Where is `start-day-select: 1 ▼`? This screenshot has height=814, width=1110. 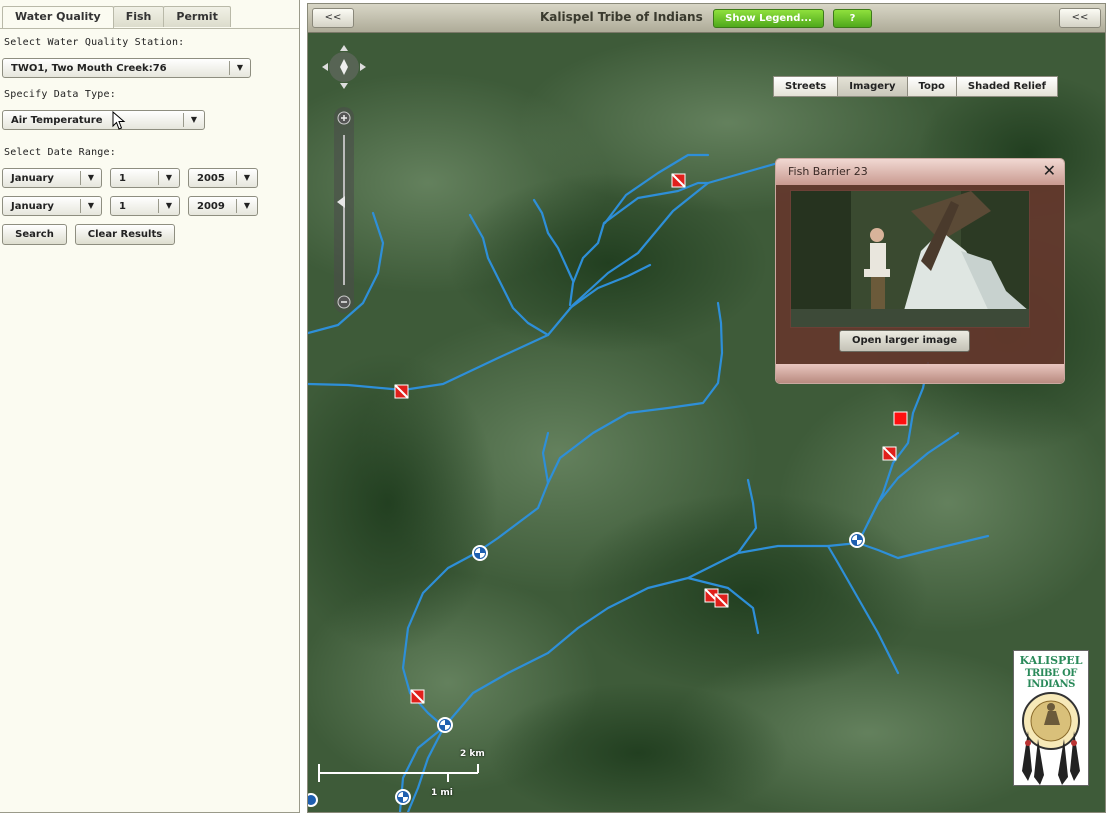
start-day-select: 1 ▼ is located at coordinates (145, 178).